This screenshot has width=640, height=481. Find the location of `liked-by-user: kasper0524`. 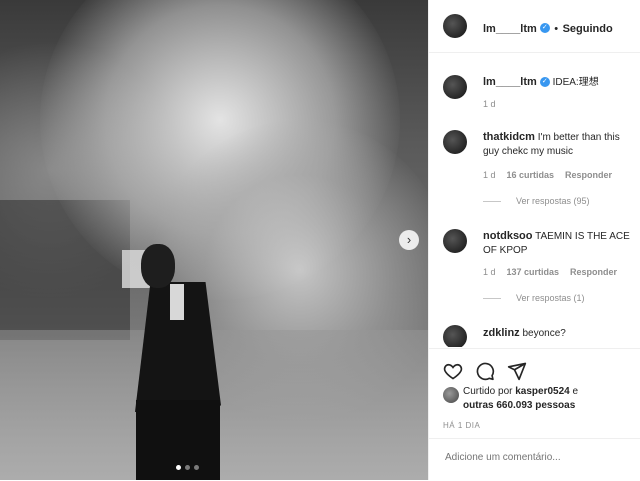

liked-by-user: kasper0524 is located at coordinates (542, 391).